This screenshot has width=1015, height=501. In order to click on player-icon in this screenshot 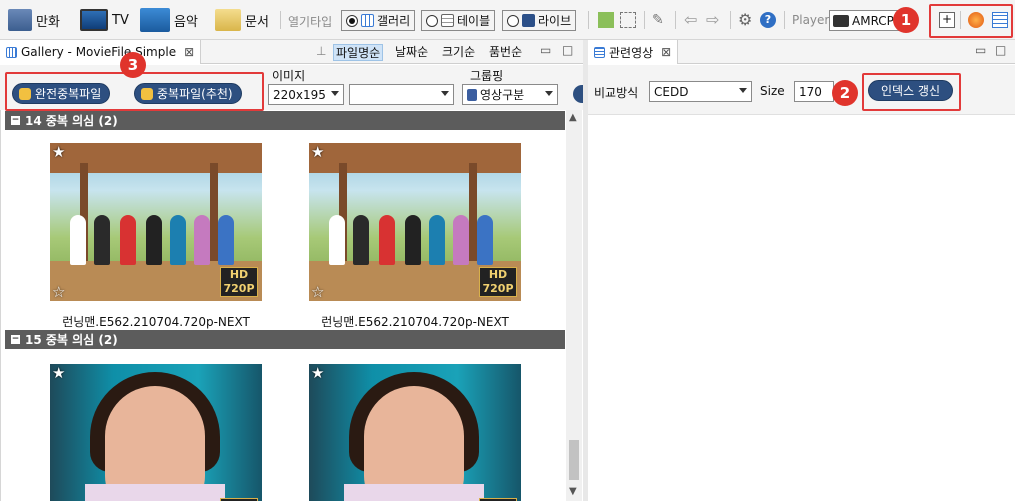, I will do `click(841, 20)`.